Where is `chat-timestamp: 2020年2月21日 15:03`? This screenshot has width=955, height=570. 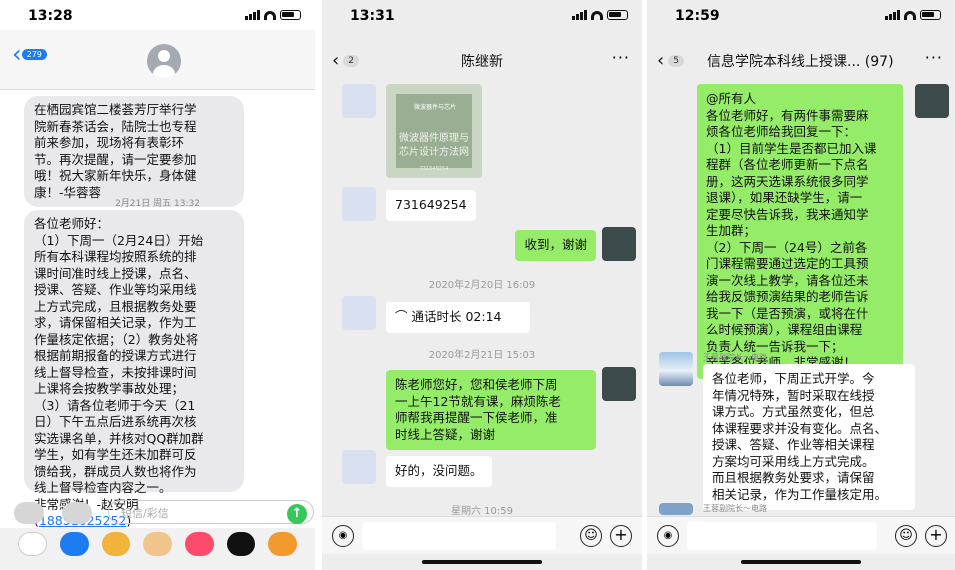
chat-timestamp: 2020年2月21日 15:03 is located at coordinates (482, 355).